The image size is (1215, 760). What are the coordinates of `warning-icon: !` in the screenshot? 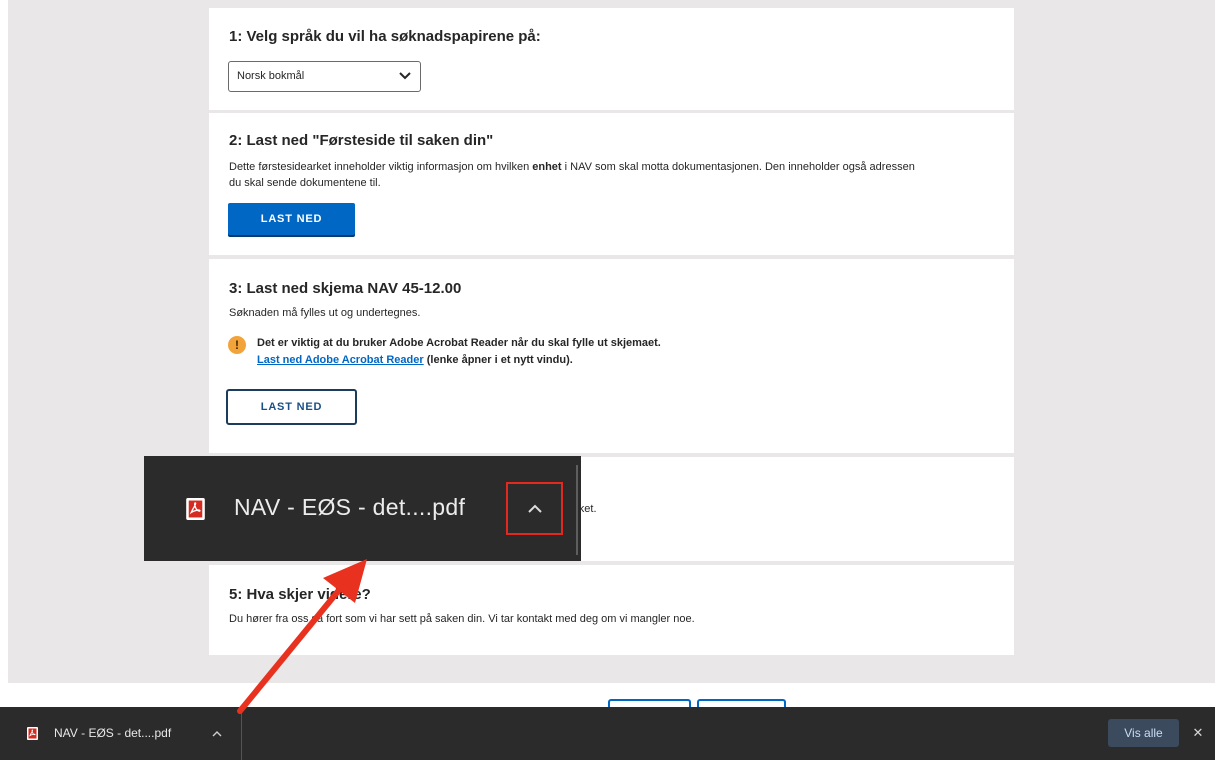 It's located at (237, 345).